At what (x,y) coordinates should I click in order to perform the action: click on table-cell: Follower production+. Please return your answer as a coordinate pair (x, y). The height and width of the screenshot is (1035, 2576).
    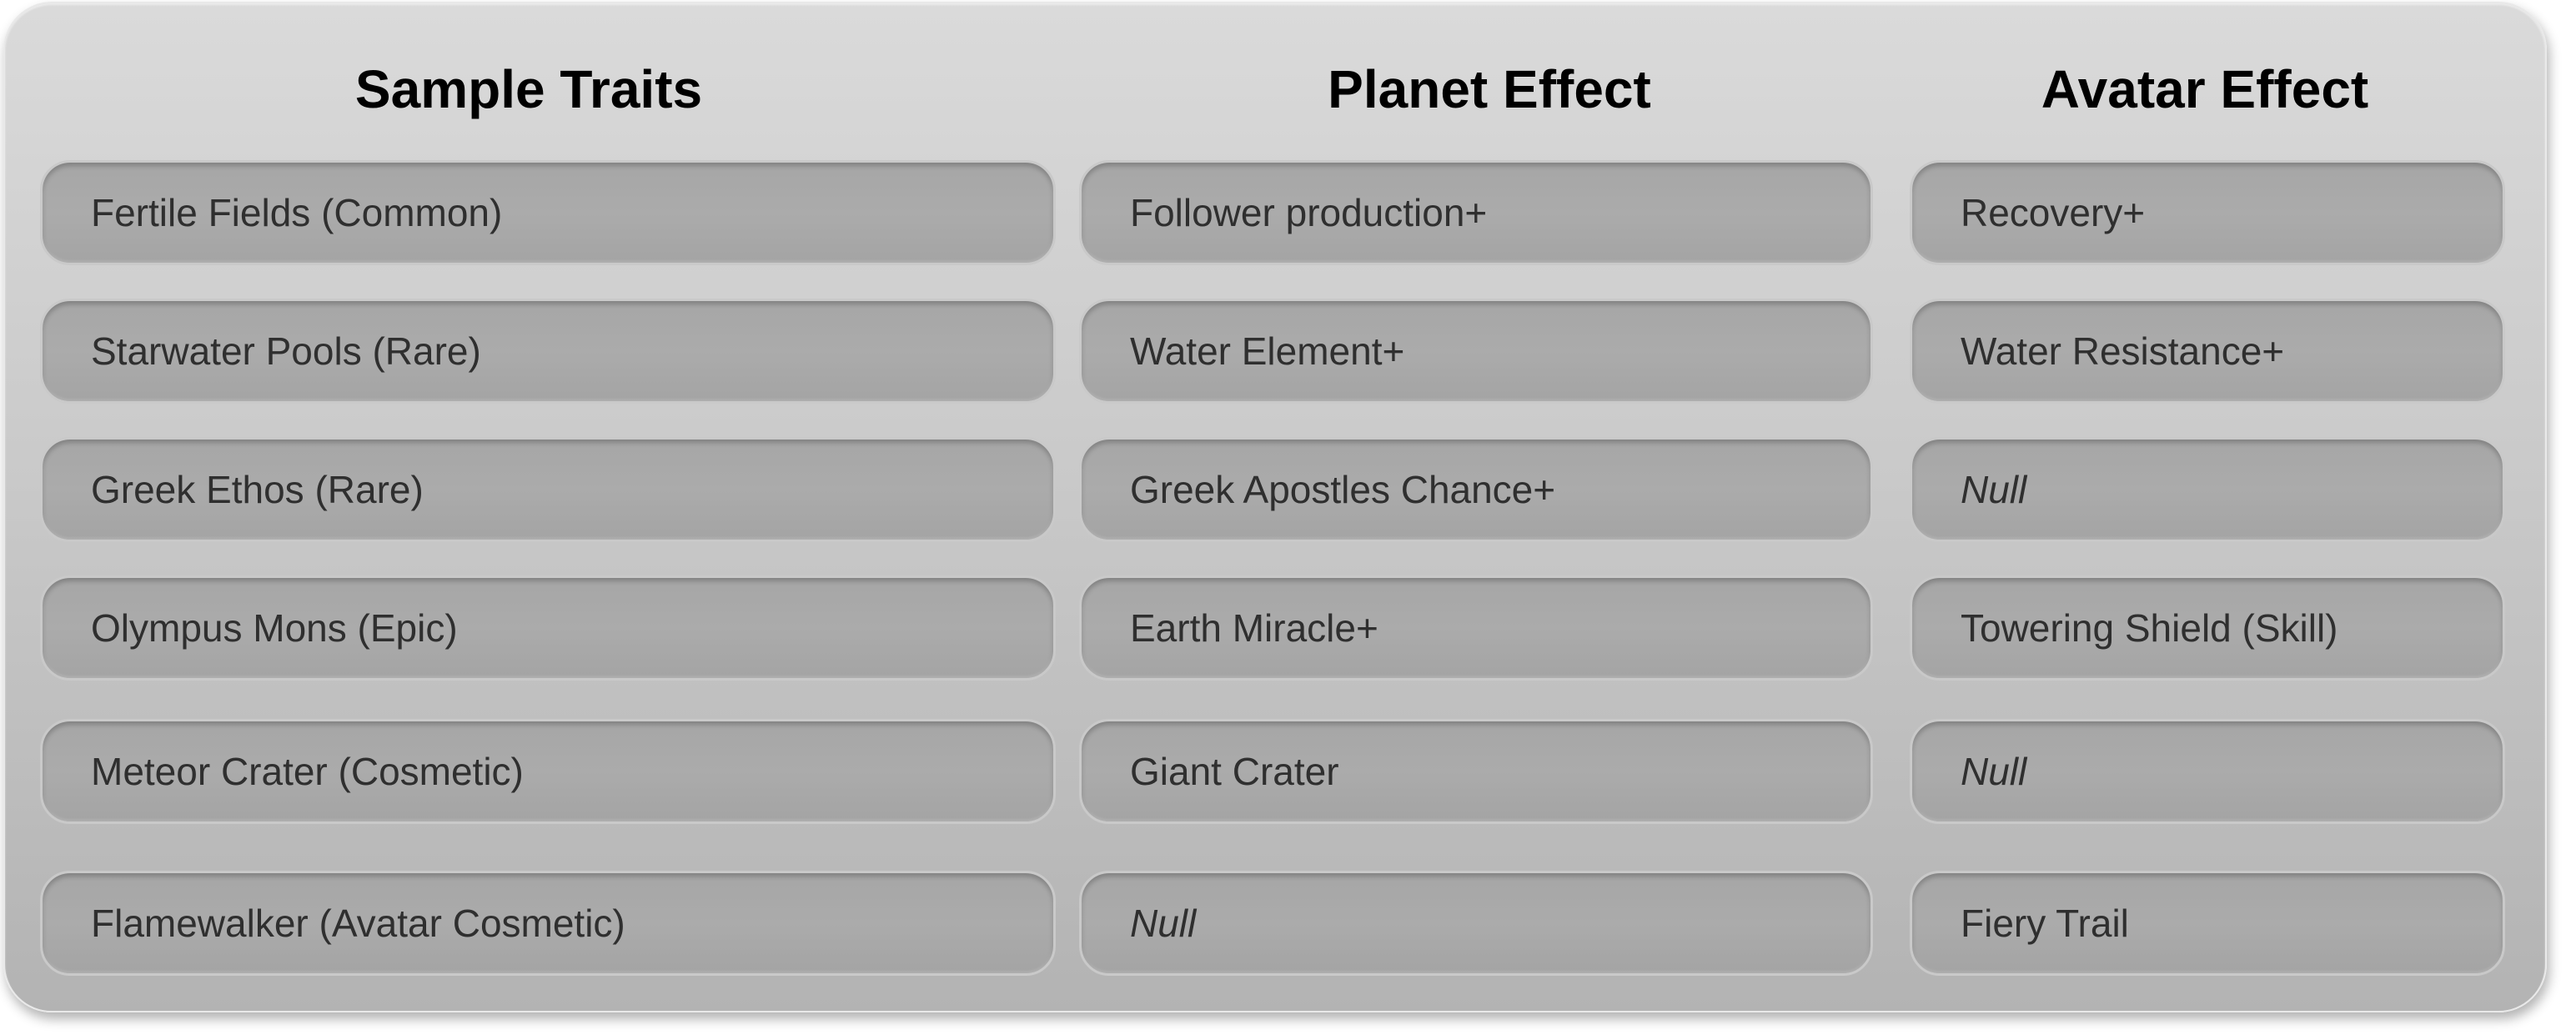
    Looking at the image, I should click on (1476, 213).